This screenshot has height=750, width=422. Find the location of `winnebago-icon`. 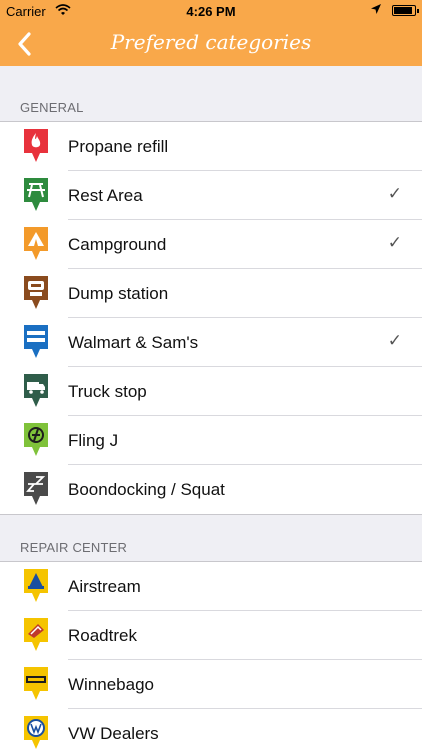

winnebago-icon is located at coordinates (36, 683).